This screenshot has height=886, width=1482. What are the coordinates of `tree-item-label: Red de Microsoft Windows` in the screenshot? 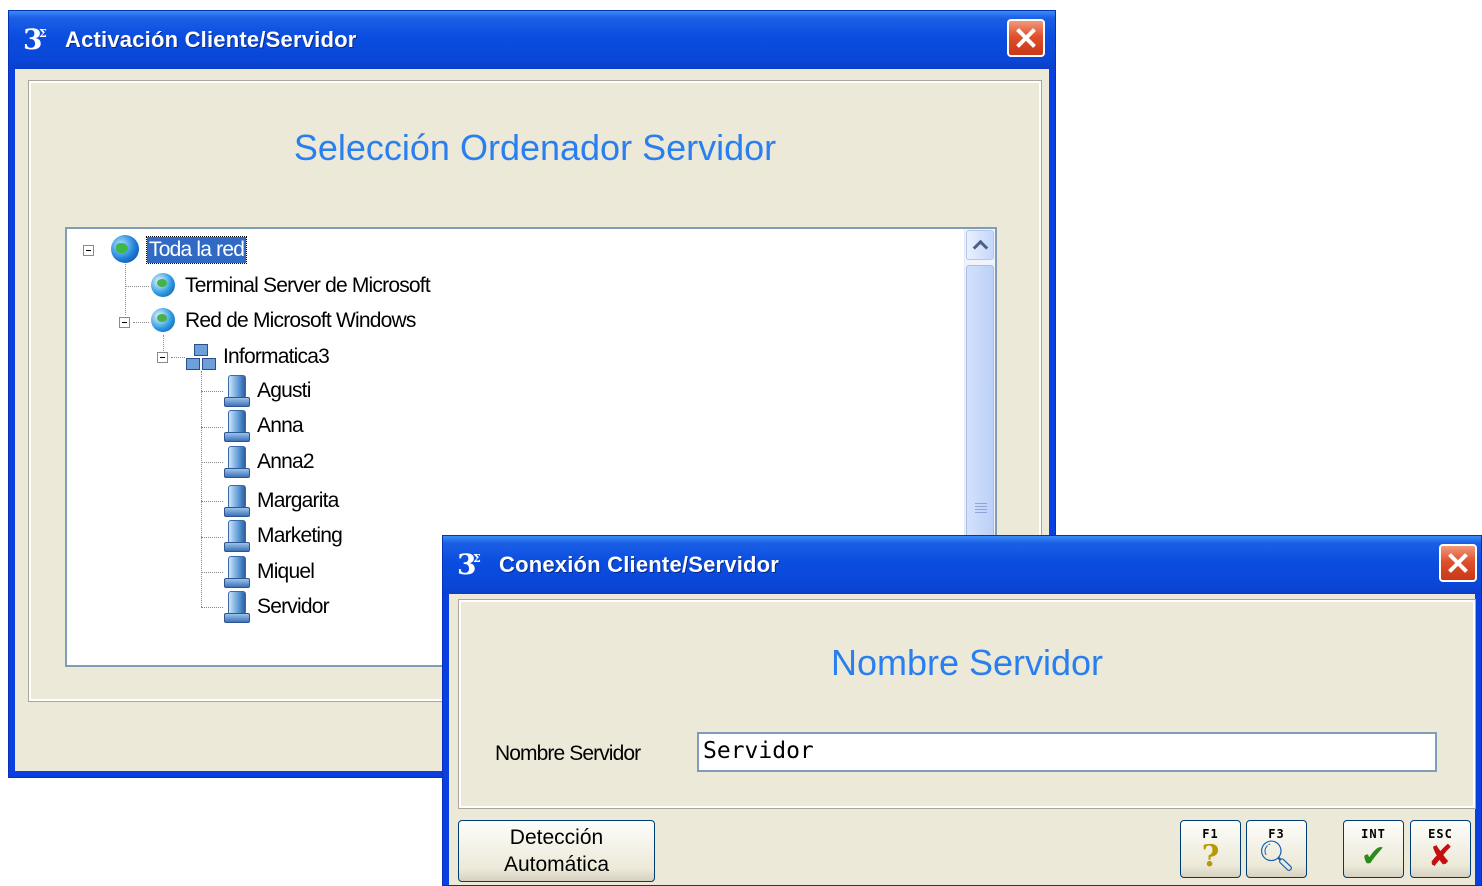 It's located at (300, 320).